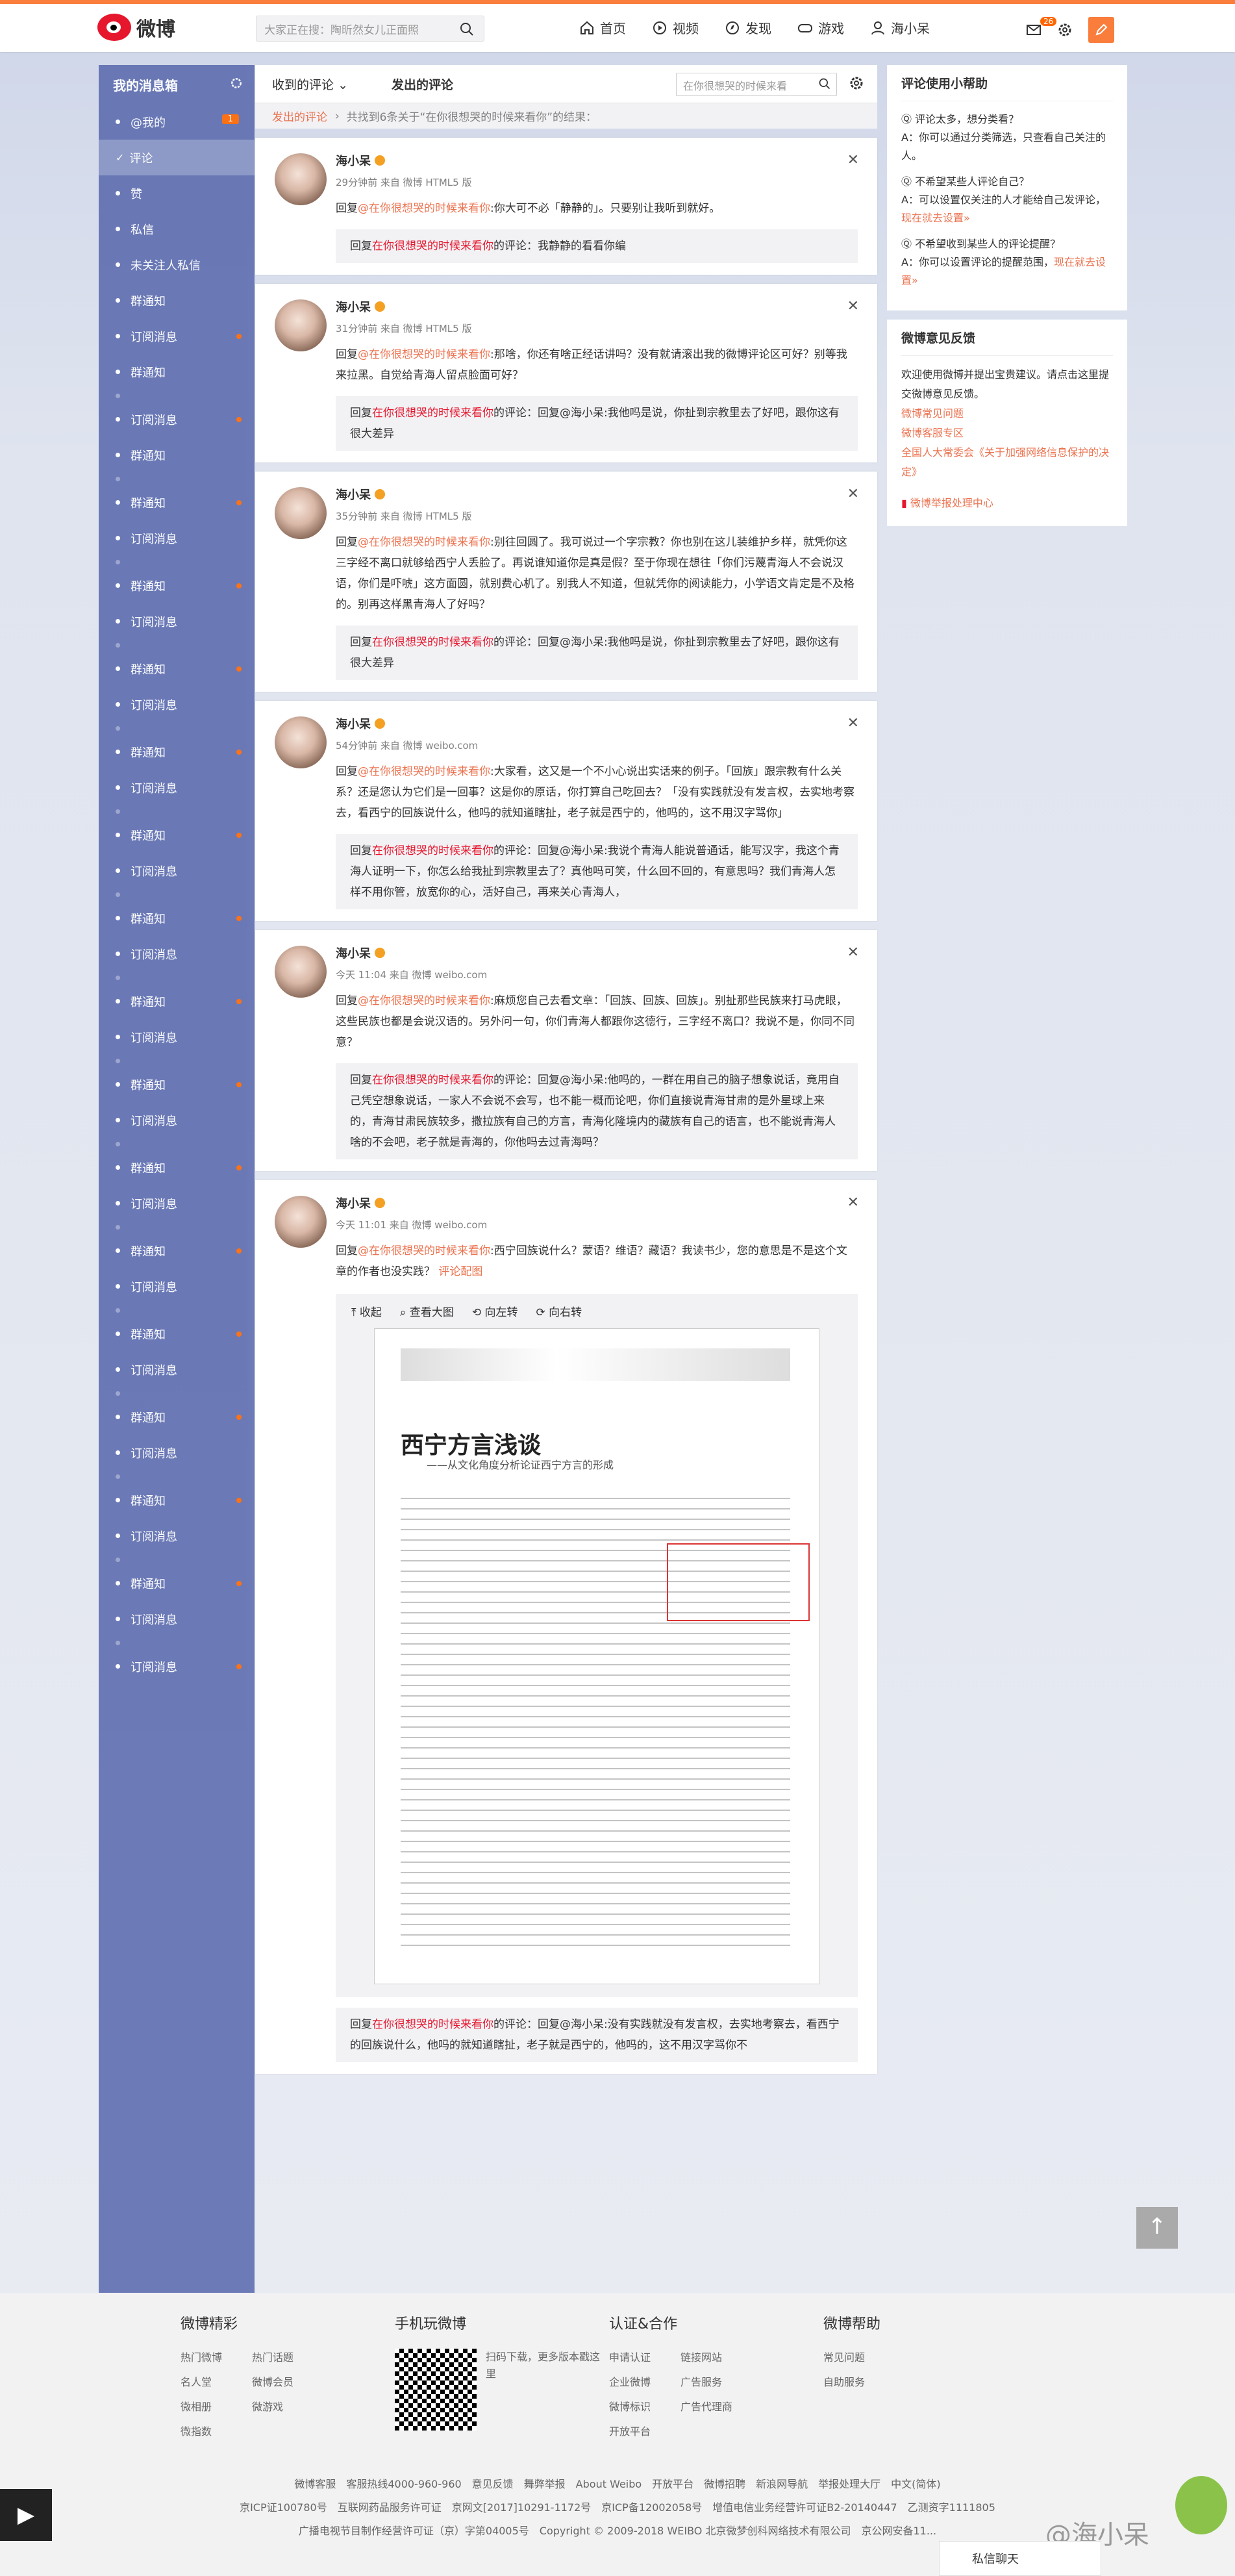 The height and width of the screenshot is (2576, 1235). Describe the element at coordinates (644, 2356) in the screenshot. I see `footer-link: 申请认证` at that location.